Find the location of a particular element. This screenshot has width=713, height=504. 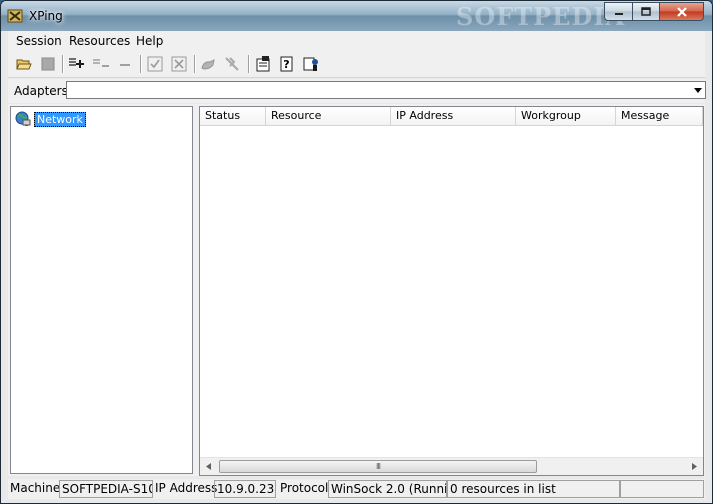

minimize-icon is located at coordinates (618, 13).